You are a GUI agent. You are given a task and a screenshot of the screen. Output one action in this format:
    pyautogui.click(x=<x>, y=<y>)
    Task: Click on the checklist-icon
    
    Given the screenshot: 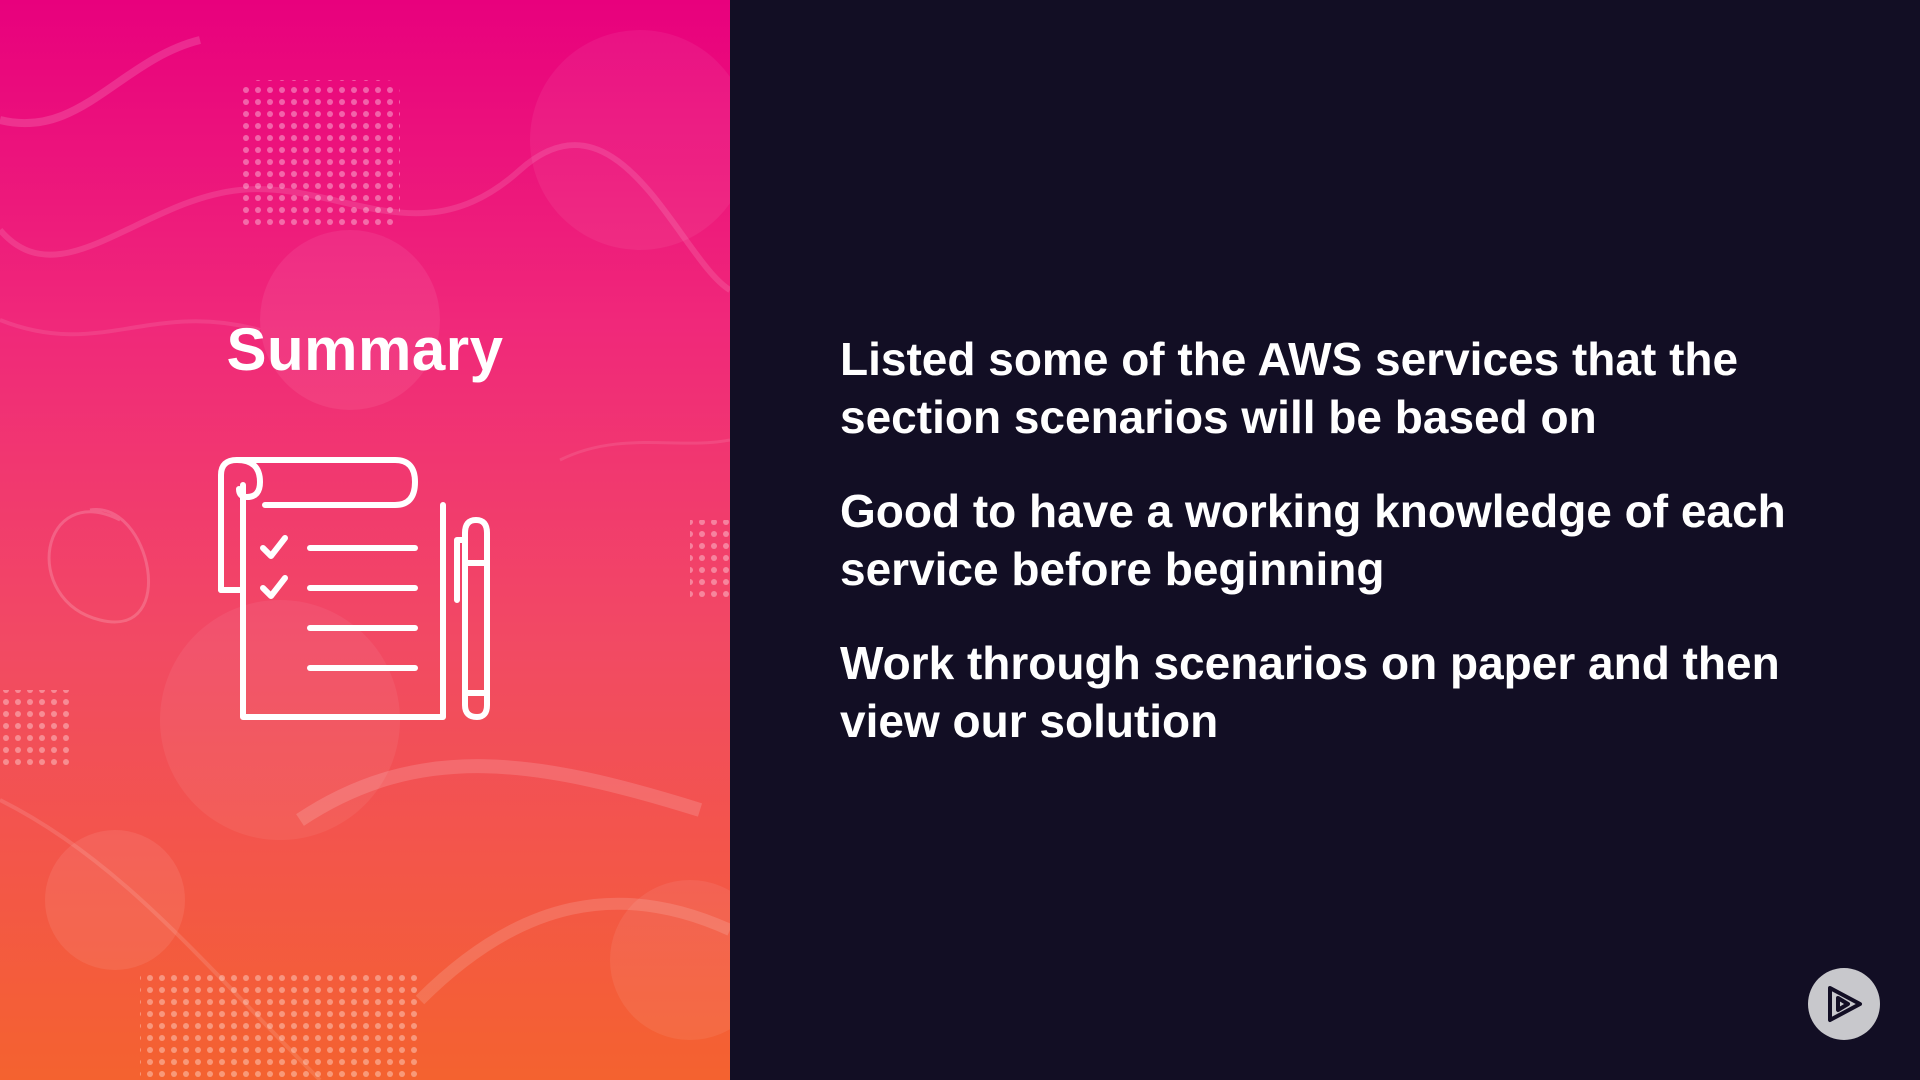 What is the action you would take?
    pyautogui.click(x=354, y=588)
    